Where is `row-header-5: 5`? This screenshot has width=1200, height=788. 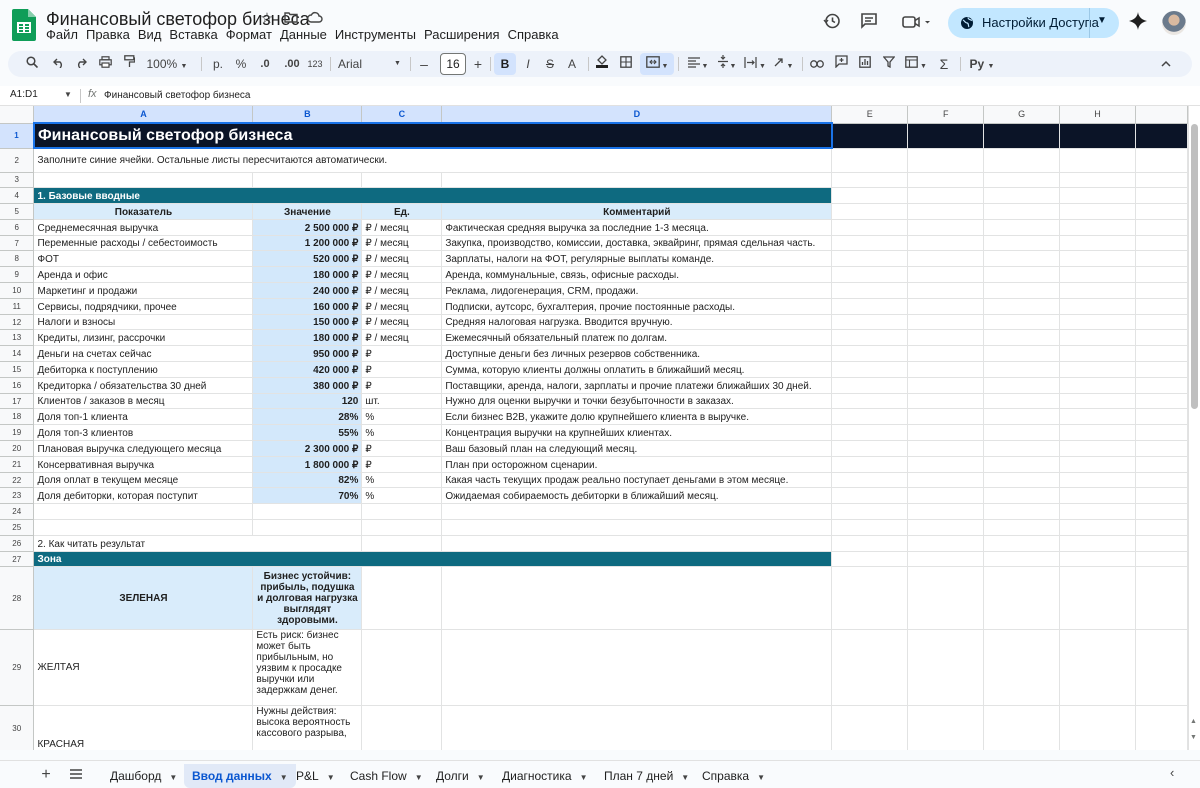
row-header-5: 5 is located at coordinates (17, 211).